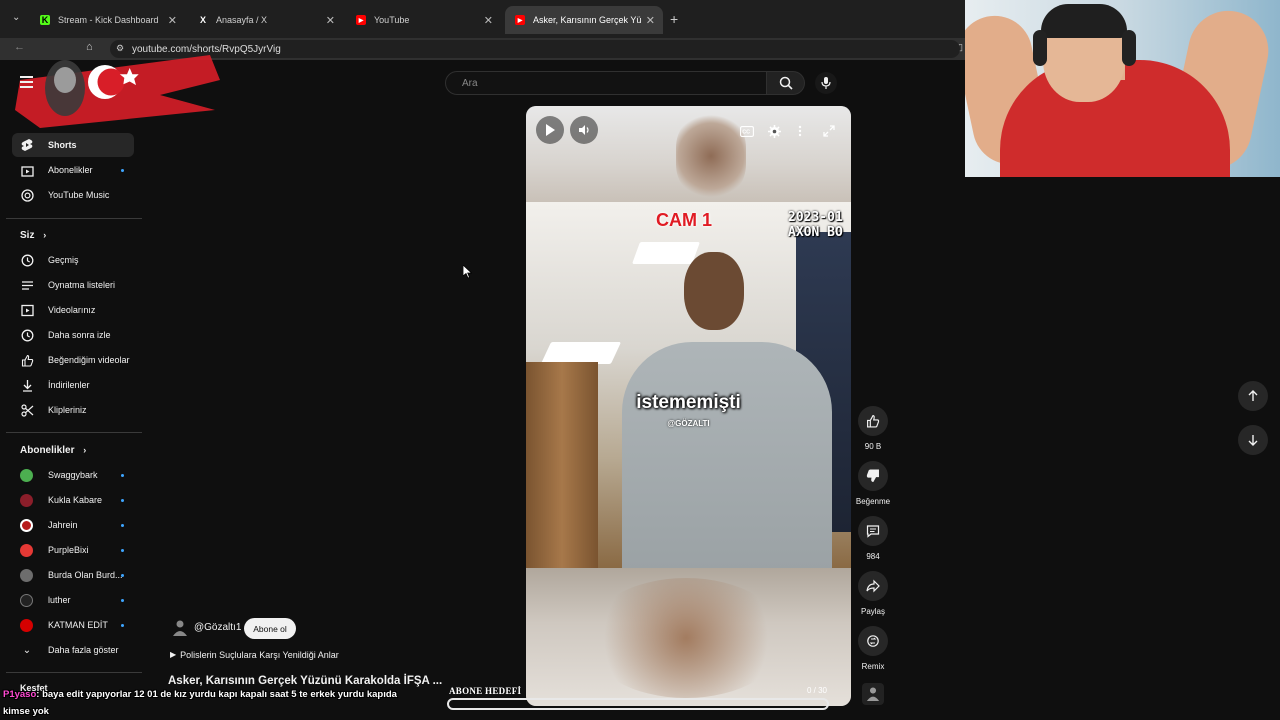 Image resolution: width=1280 pixels, height=720 pixels. Describe the element at coordinates (73, 310) in the screenshot. I see `sidebar-item-your-videos: Videolarınız` at that location.